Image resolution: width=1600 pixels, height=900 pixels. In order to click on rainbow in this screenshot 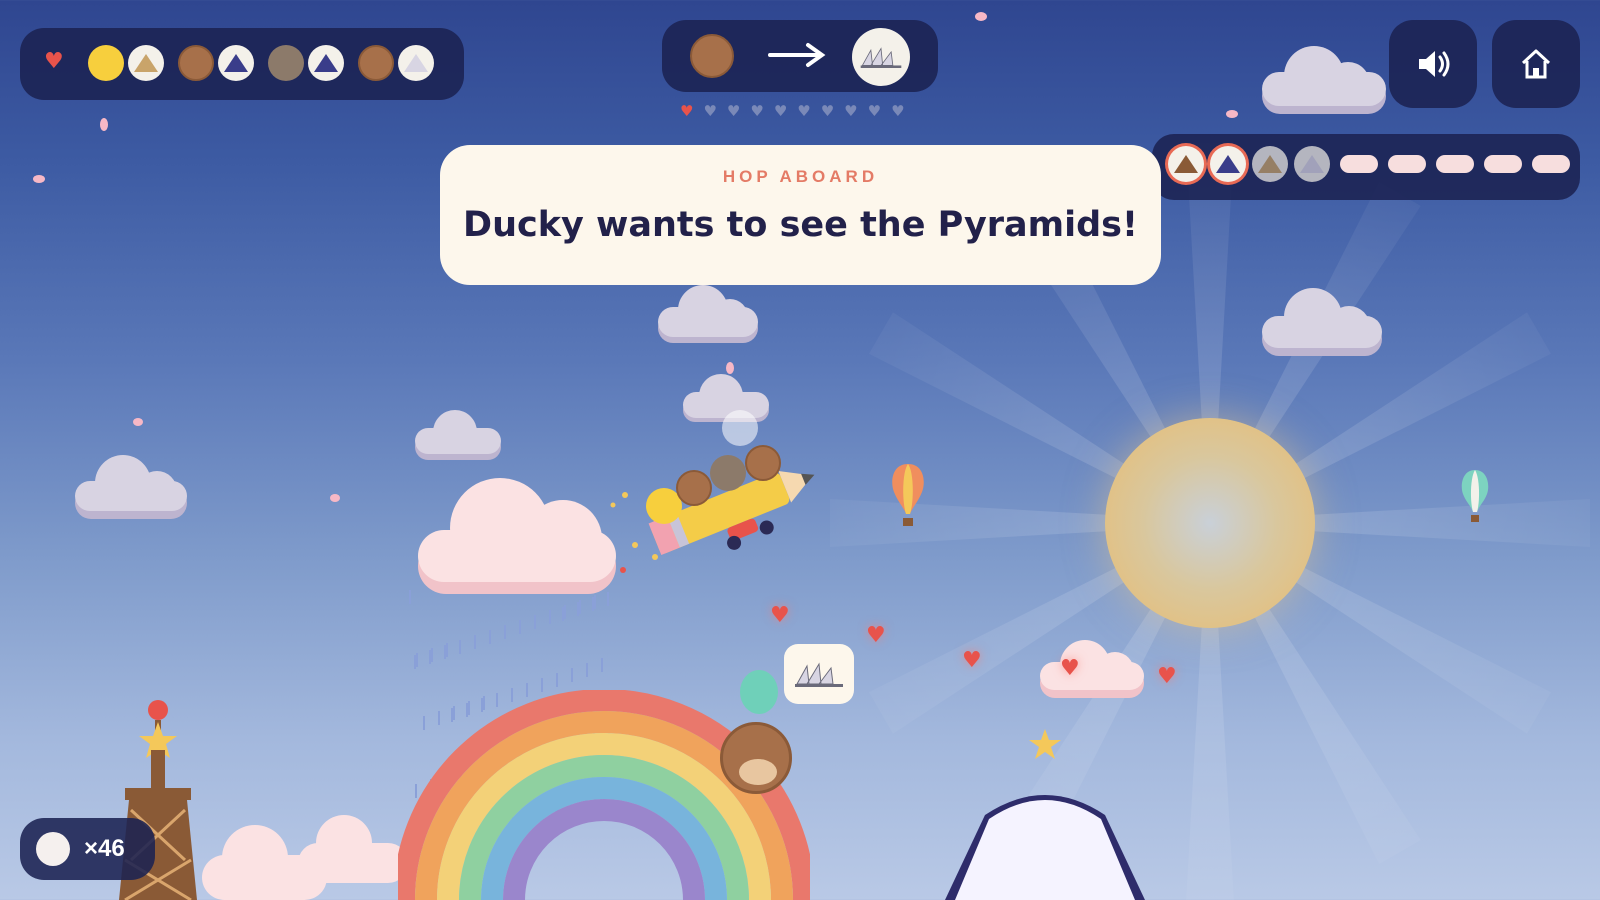, I will do `click(604, 795)`.